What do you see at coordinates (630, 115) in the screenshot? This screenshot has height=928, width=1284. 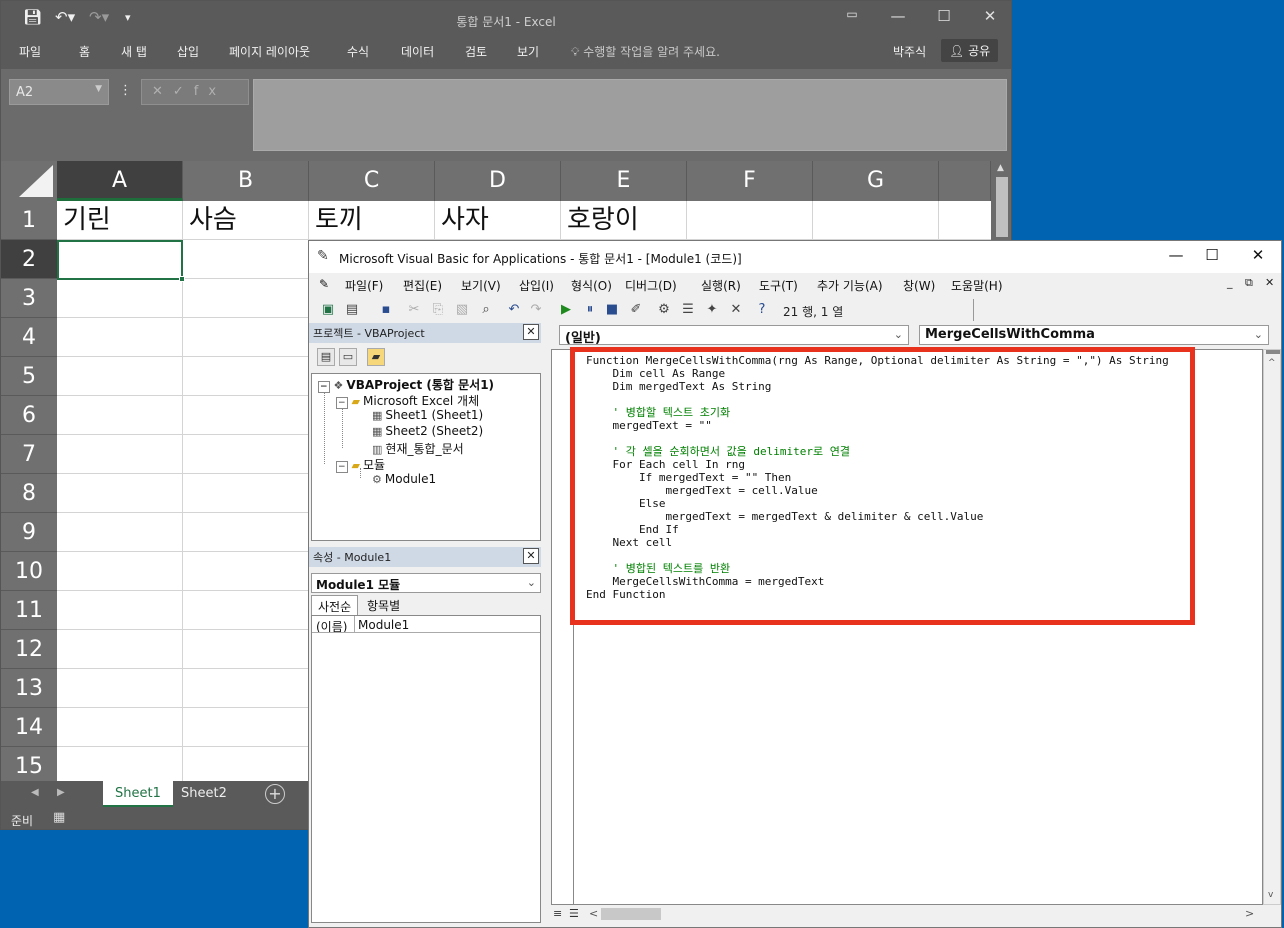 I see `formula-input` at bounding box center [630, 115].